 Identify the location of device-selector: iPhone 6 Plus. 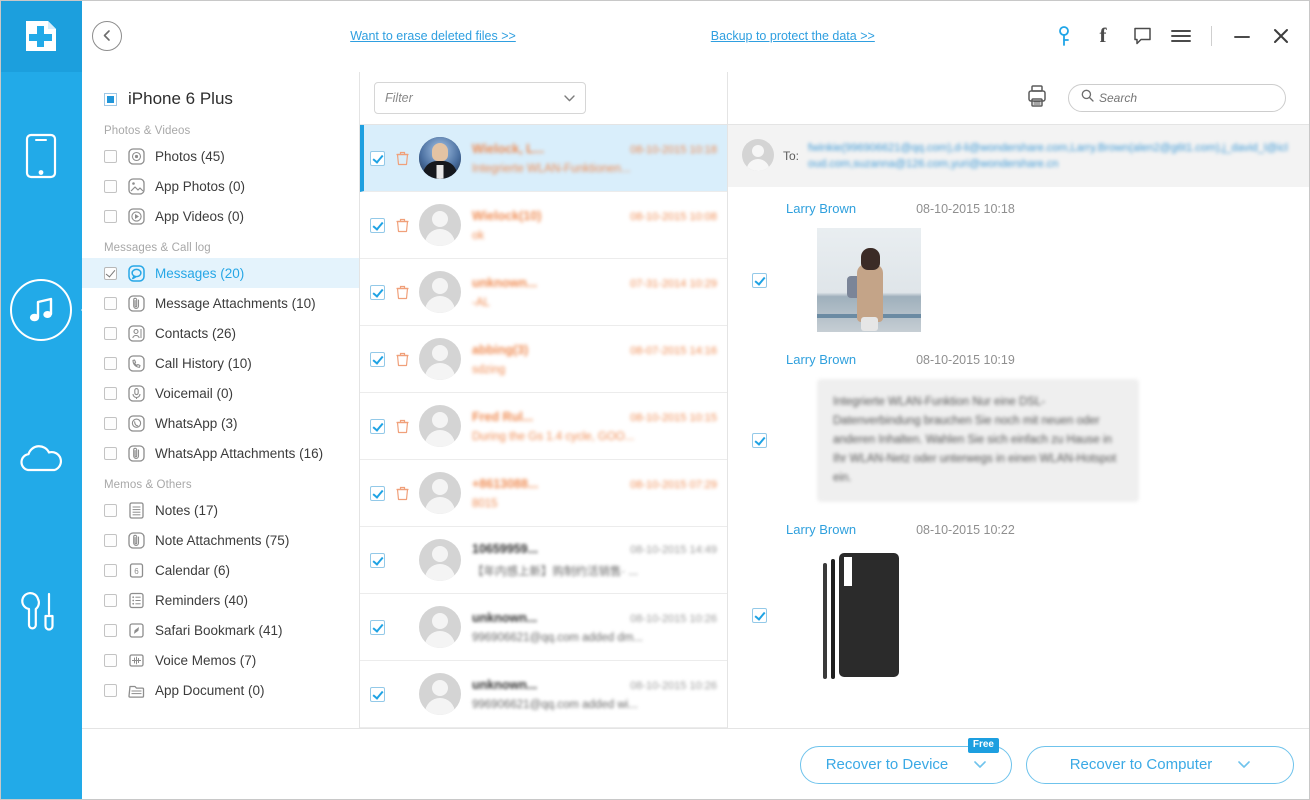
(220, 99).